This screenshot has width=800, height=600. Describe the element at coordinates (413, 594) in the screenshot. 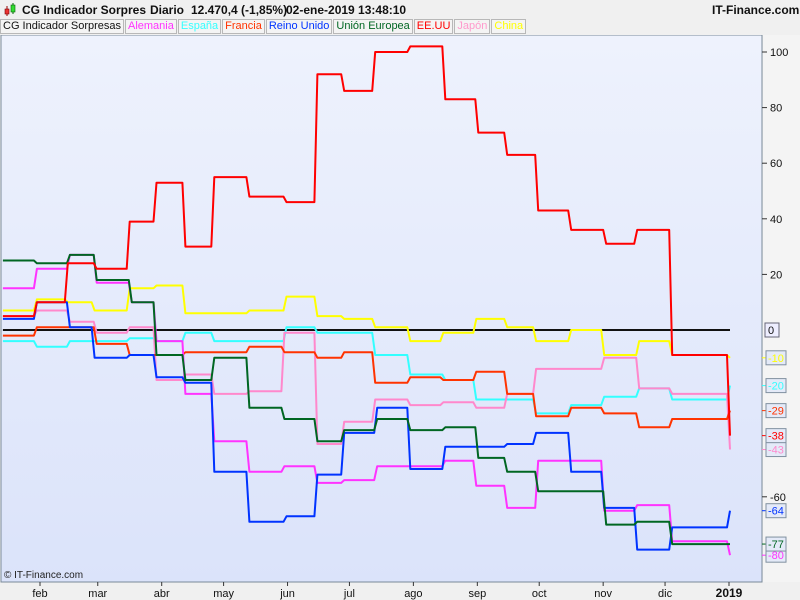

I see `x-tick-label: ago` at that location.